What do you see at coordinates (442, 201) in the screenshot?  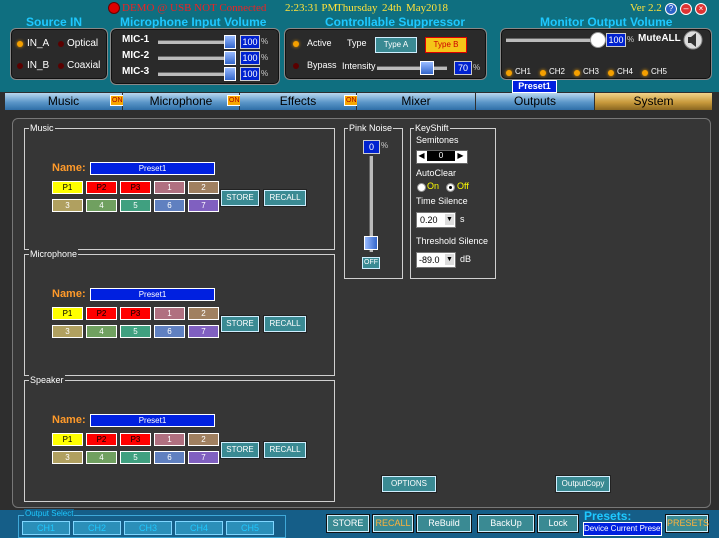 I see `time-silence-label: Time Silence` at bounding box center [442, 201].